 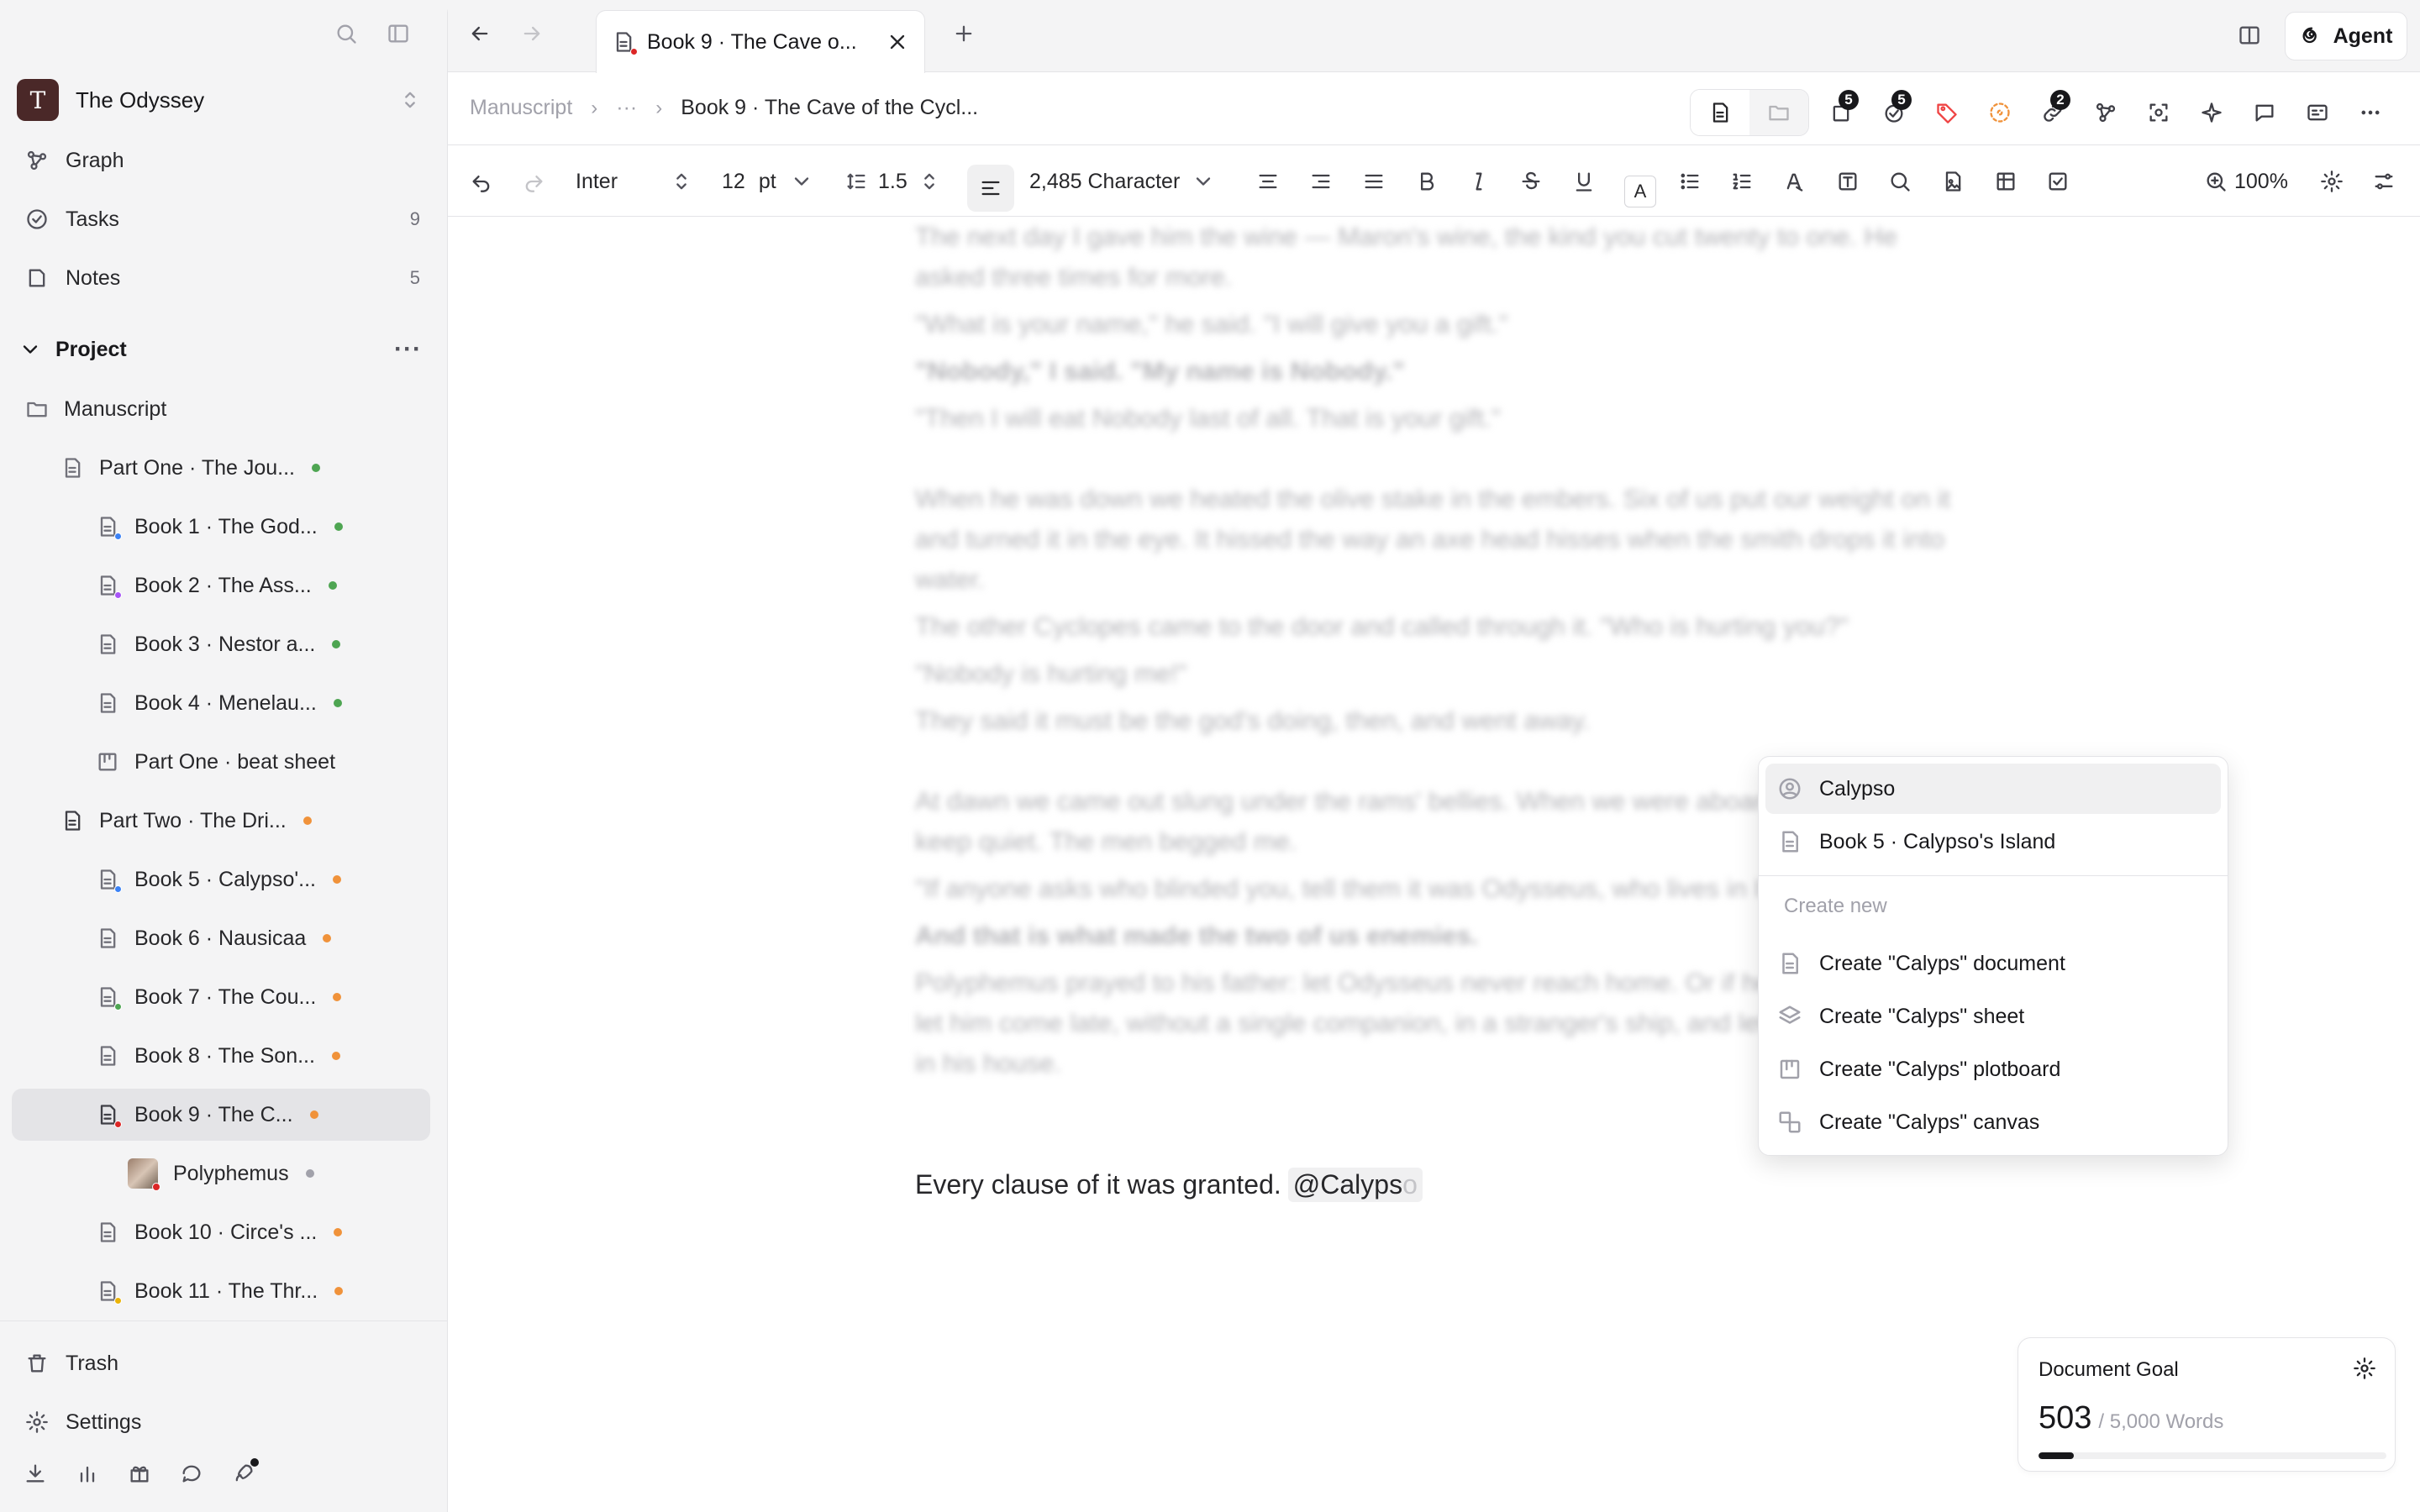 What do you see at coordinates (221, 762) in the screenshot?
I see `tree-item-beat-sheet: Part One · beat sheet` at bounding box center [221, 762].